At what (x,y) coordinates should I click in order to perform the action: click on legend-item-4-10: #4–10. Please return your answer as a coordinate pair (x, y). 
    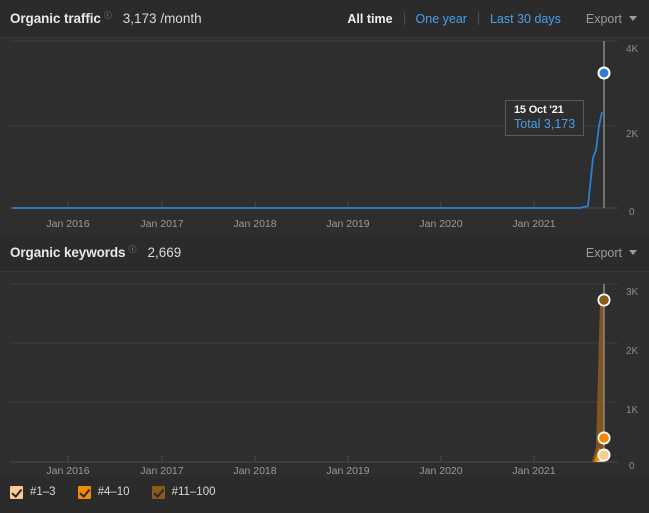
    Looking at the image, I should click on (103, 492).